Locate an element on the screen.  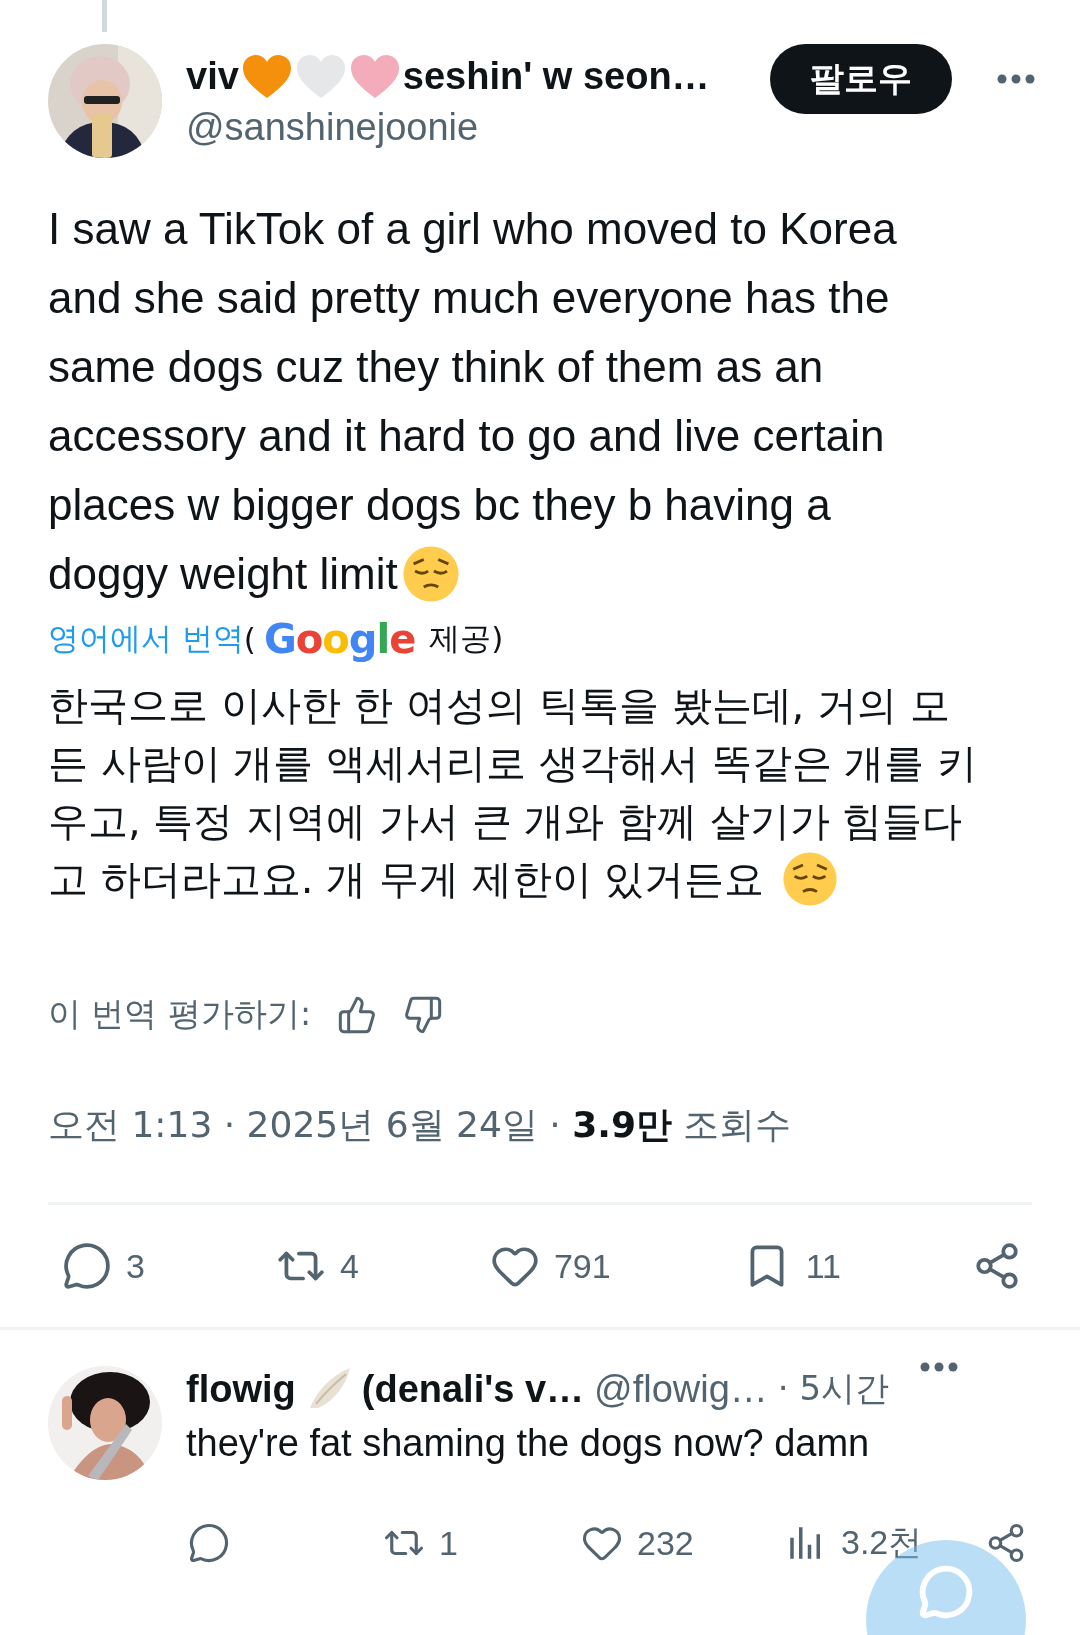
translated-text-line: 한국으로 이사한 한 여성의 틱톡을 봤는데, 거의 모 is located at coordinates (499, 705).